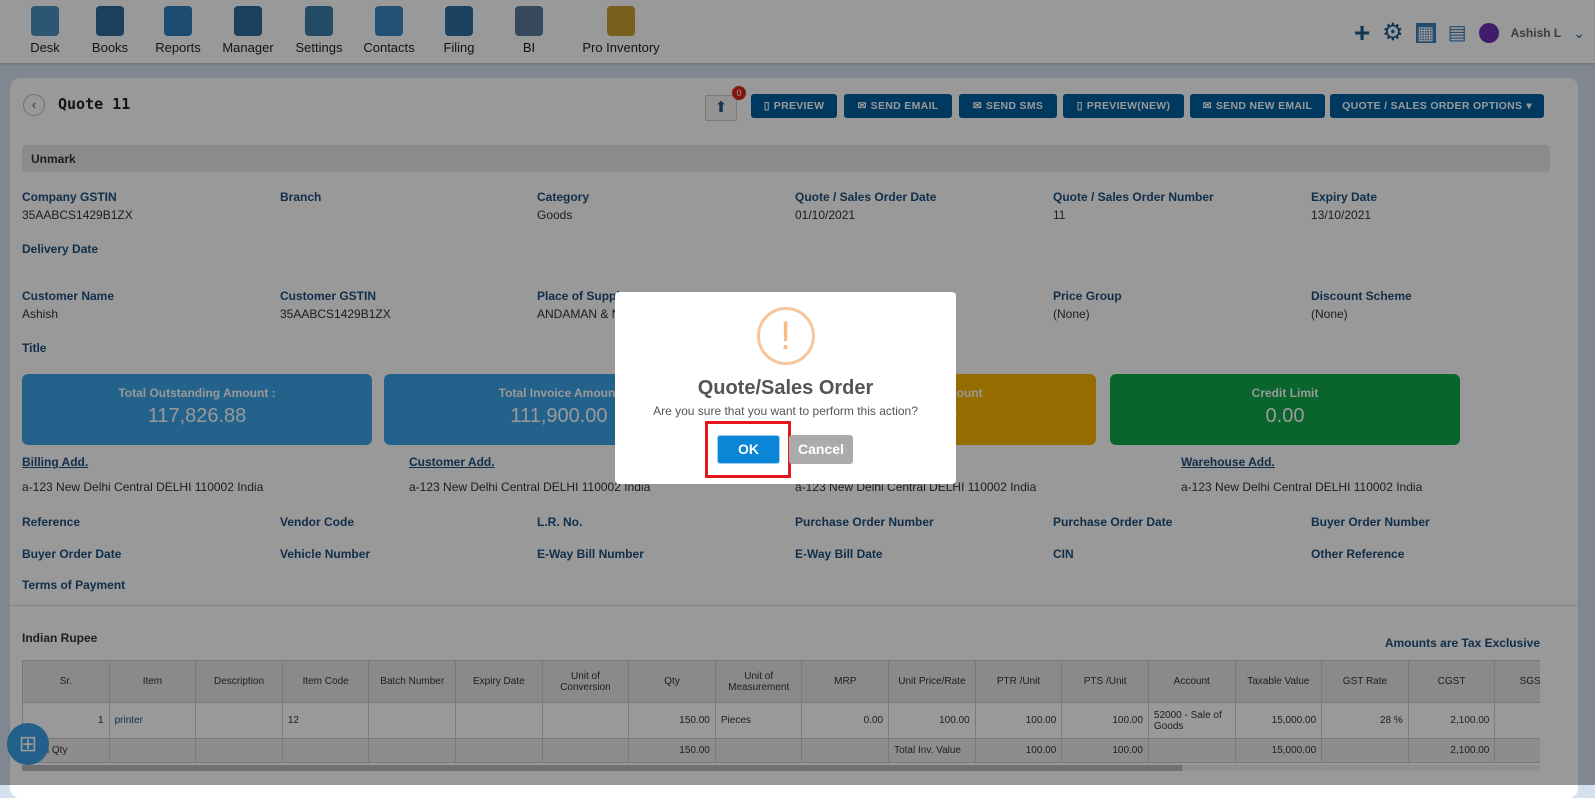 This screenshot has width=1595, height=798. I want to click on dialog-title: Quote/Sales Order, so click(785, 388).